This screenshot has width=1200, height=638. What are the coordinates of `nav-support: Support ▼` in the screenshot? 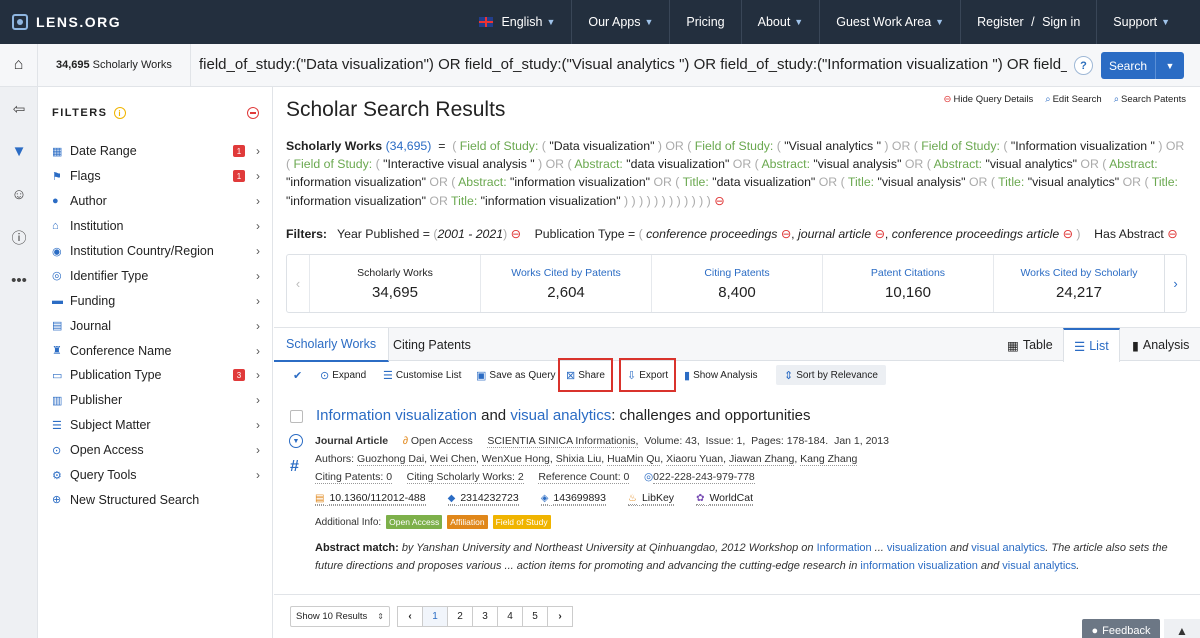 It's located at (1141, 22).